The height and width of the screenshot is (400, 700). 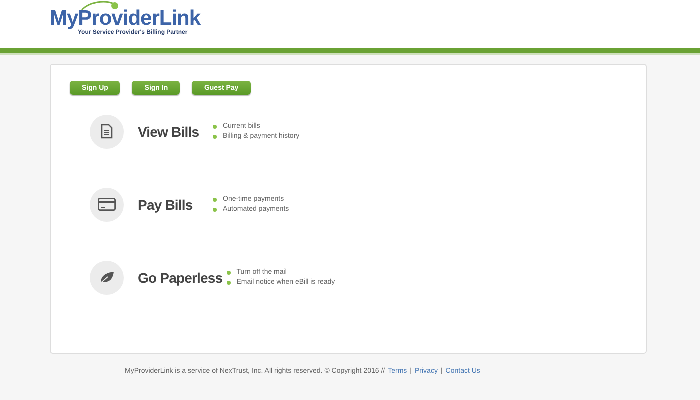 What do you see at coordinates (169, 132) in the screenshot?
I see `feature-title: View Bills` at bounding box center [169, 132].